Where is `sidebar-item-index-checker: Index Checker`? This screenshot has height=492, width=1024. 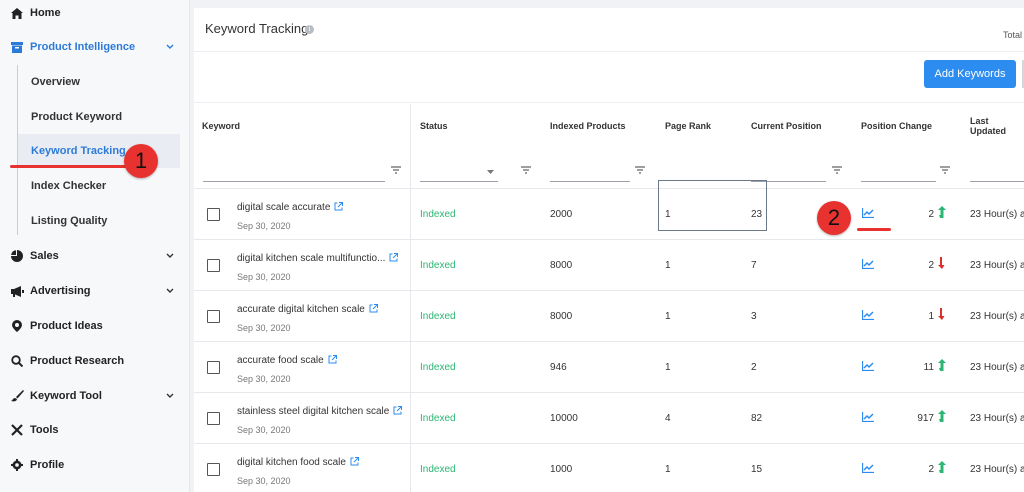
sidebar-item-index-checker: Index Checker is located at coordinates (99, 186).